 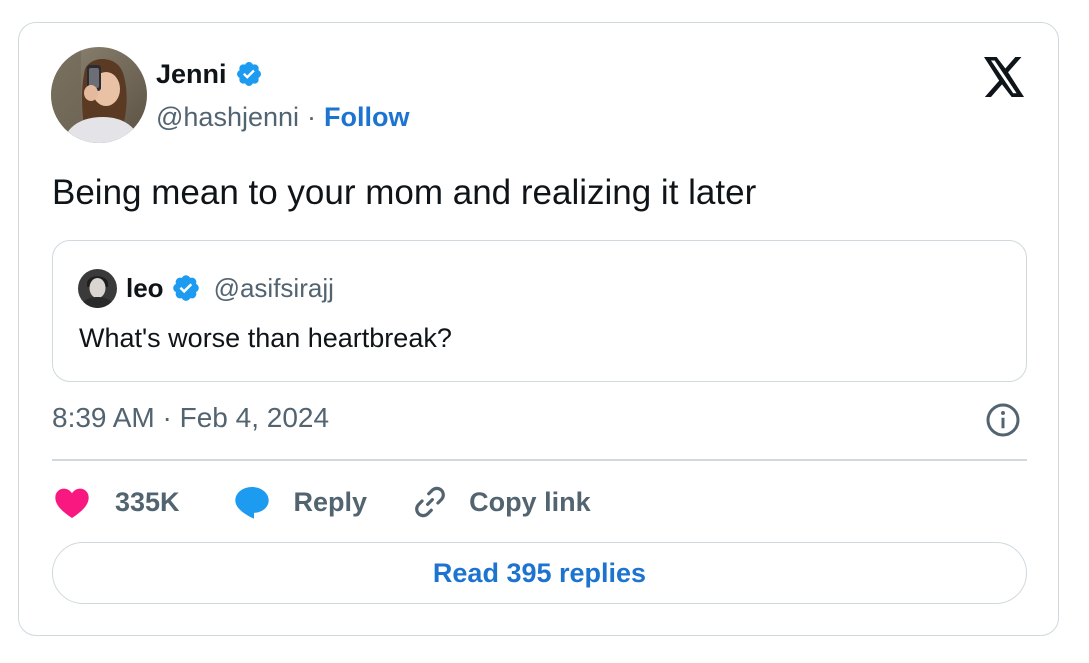 What do you see at coordinates (366, 117) in the screenshot?
I see `follow-button: Follow` at bounding box center [366, 117].